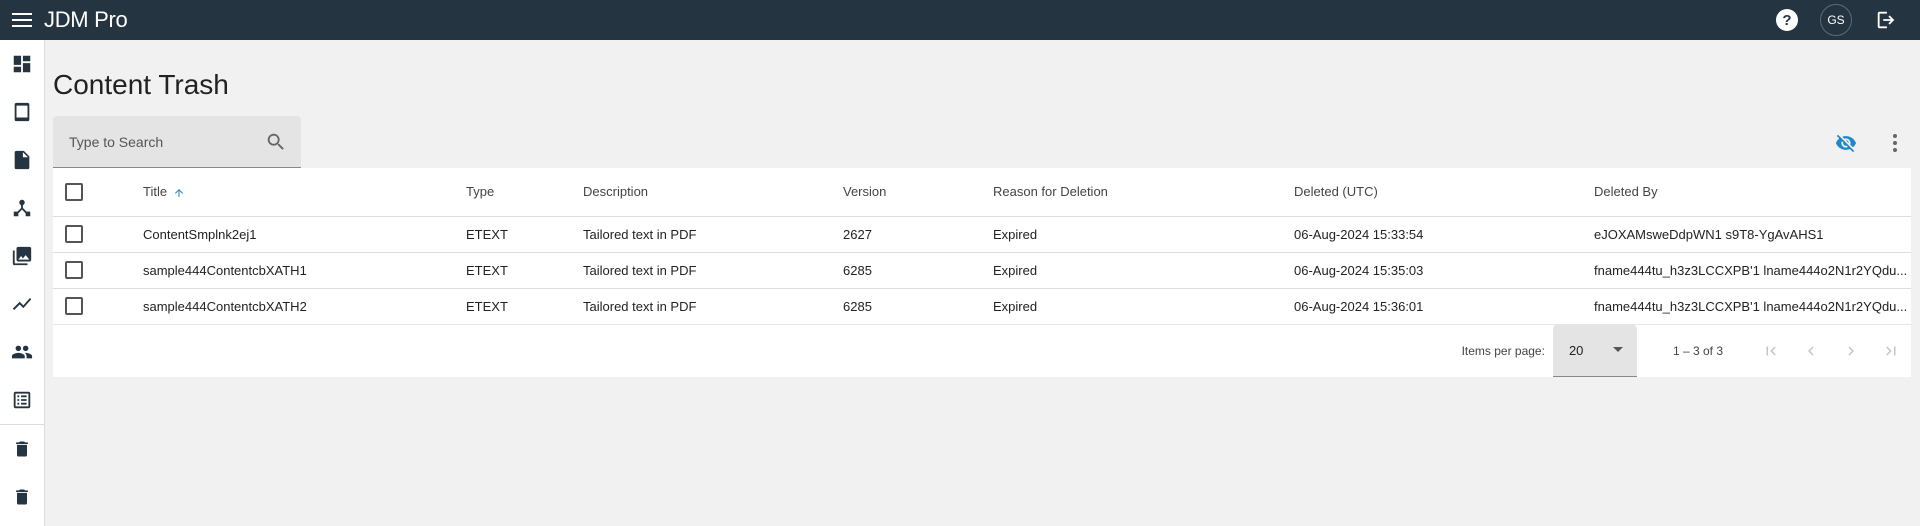 The image size is (1920, 526). Describe the element at coordinates (1594, 350) in the screenshot. I see `items-per-page-select: 20` at that location.